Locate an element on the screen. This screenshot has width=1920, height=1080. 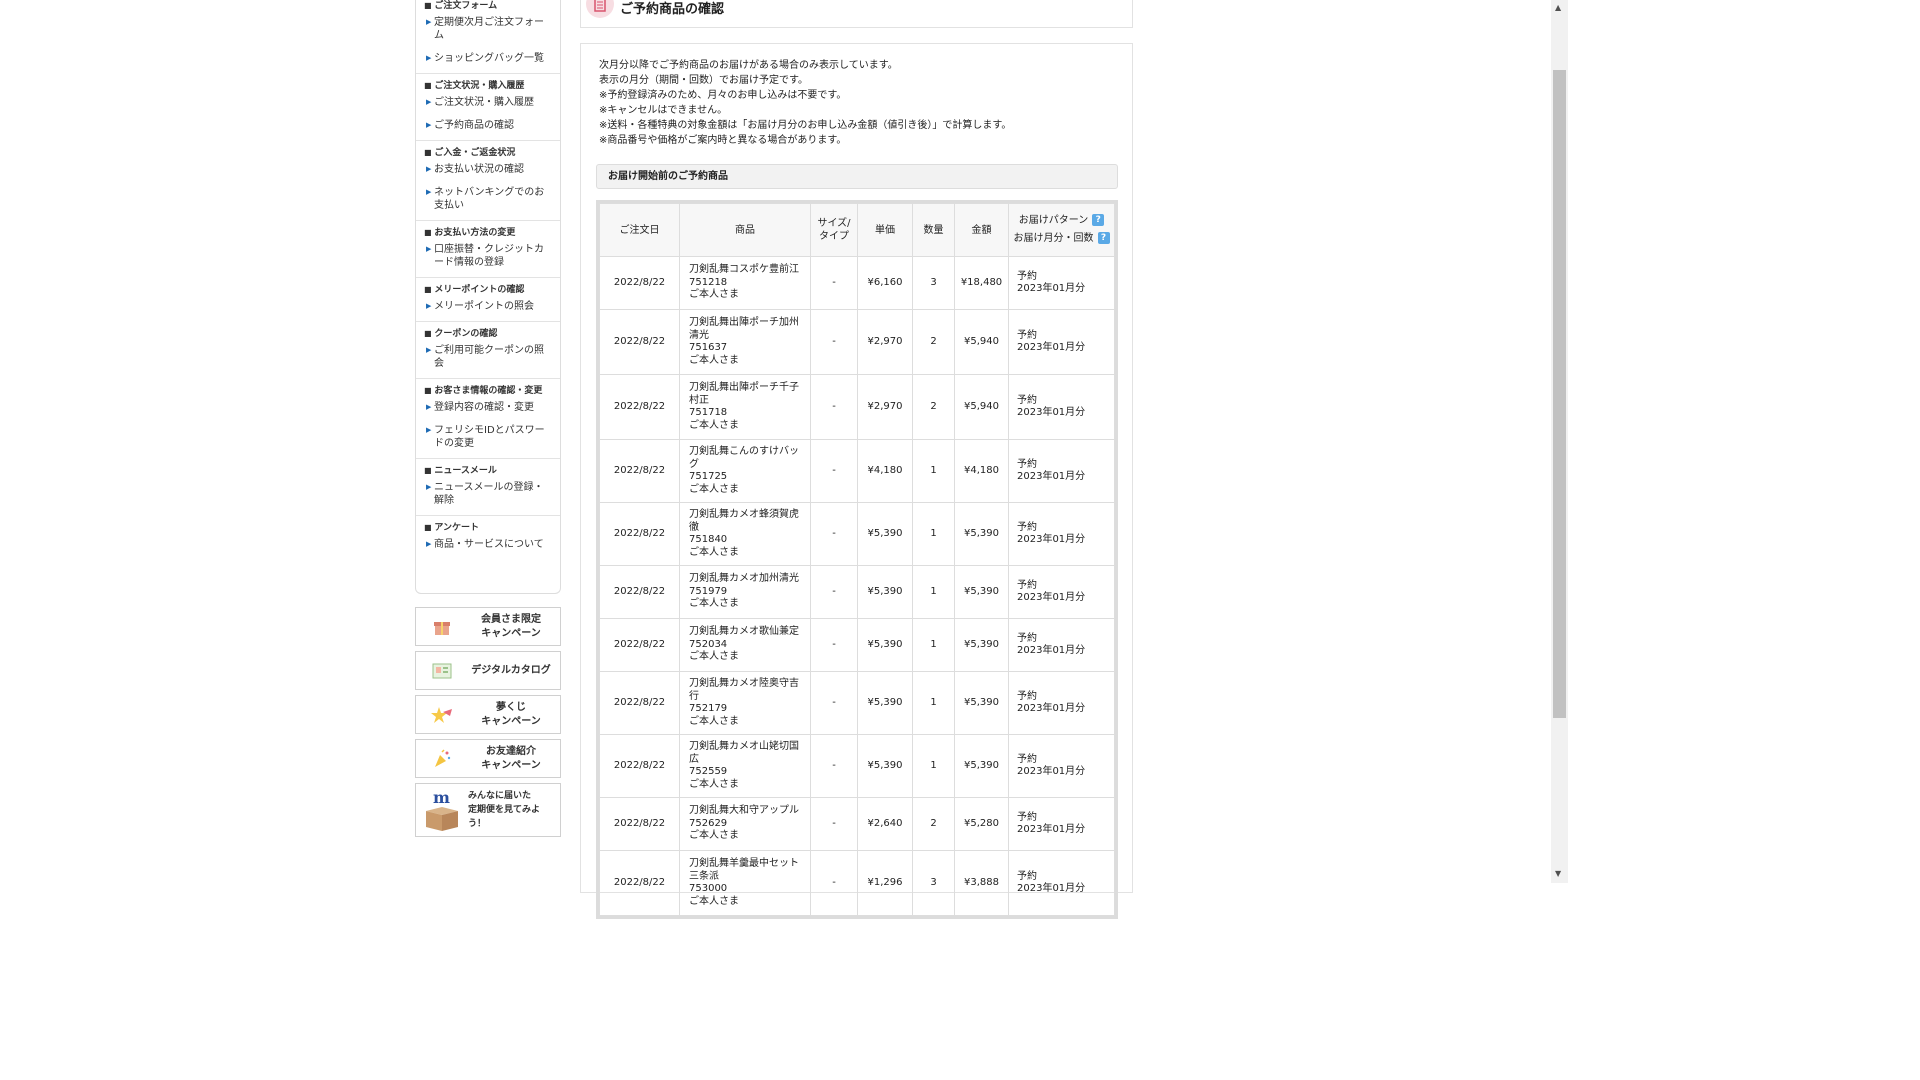
product-cell: 刀剣乱舞カメオ歌仙兼定 752034 ご本人さま is located at coordinates (745, 645).